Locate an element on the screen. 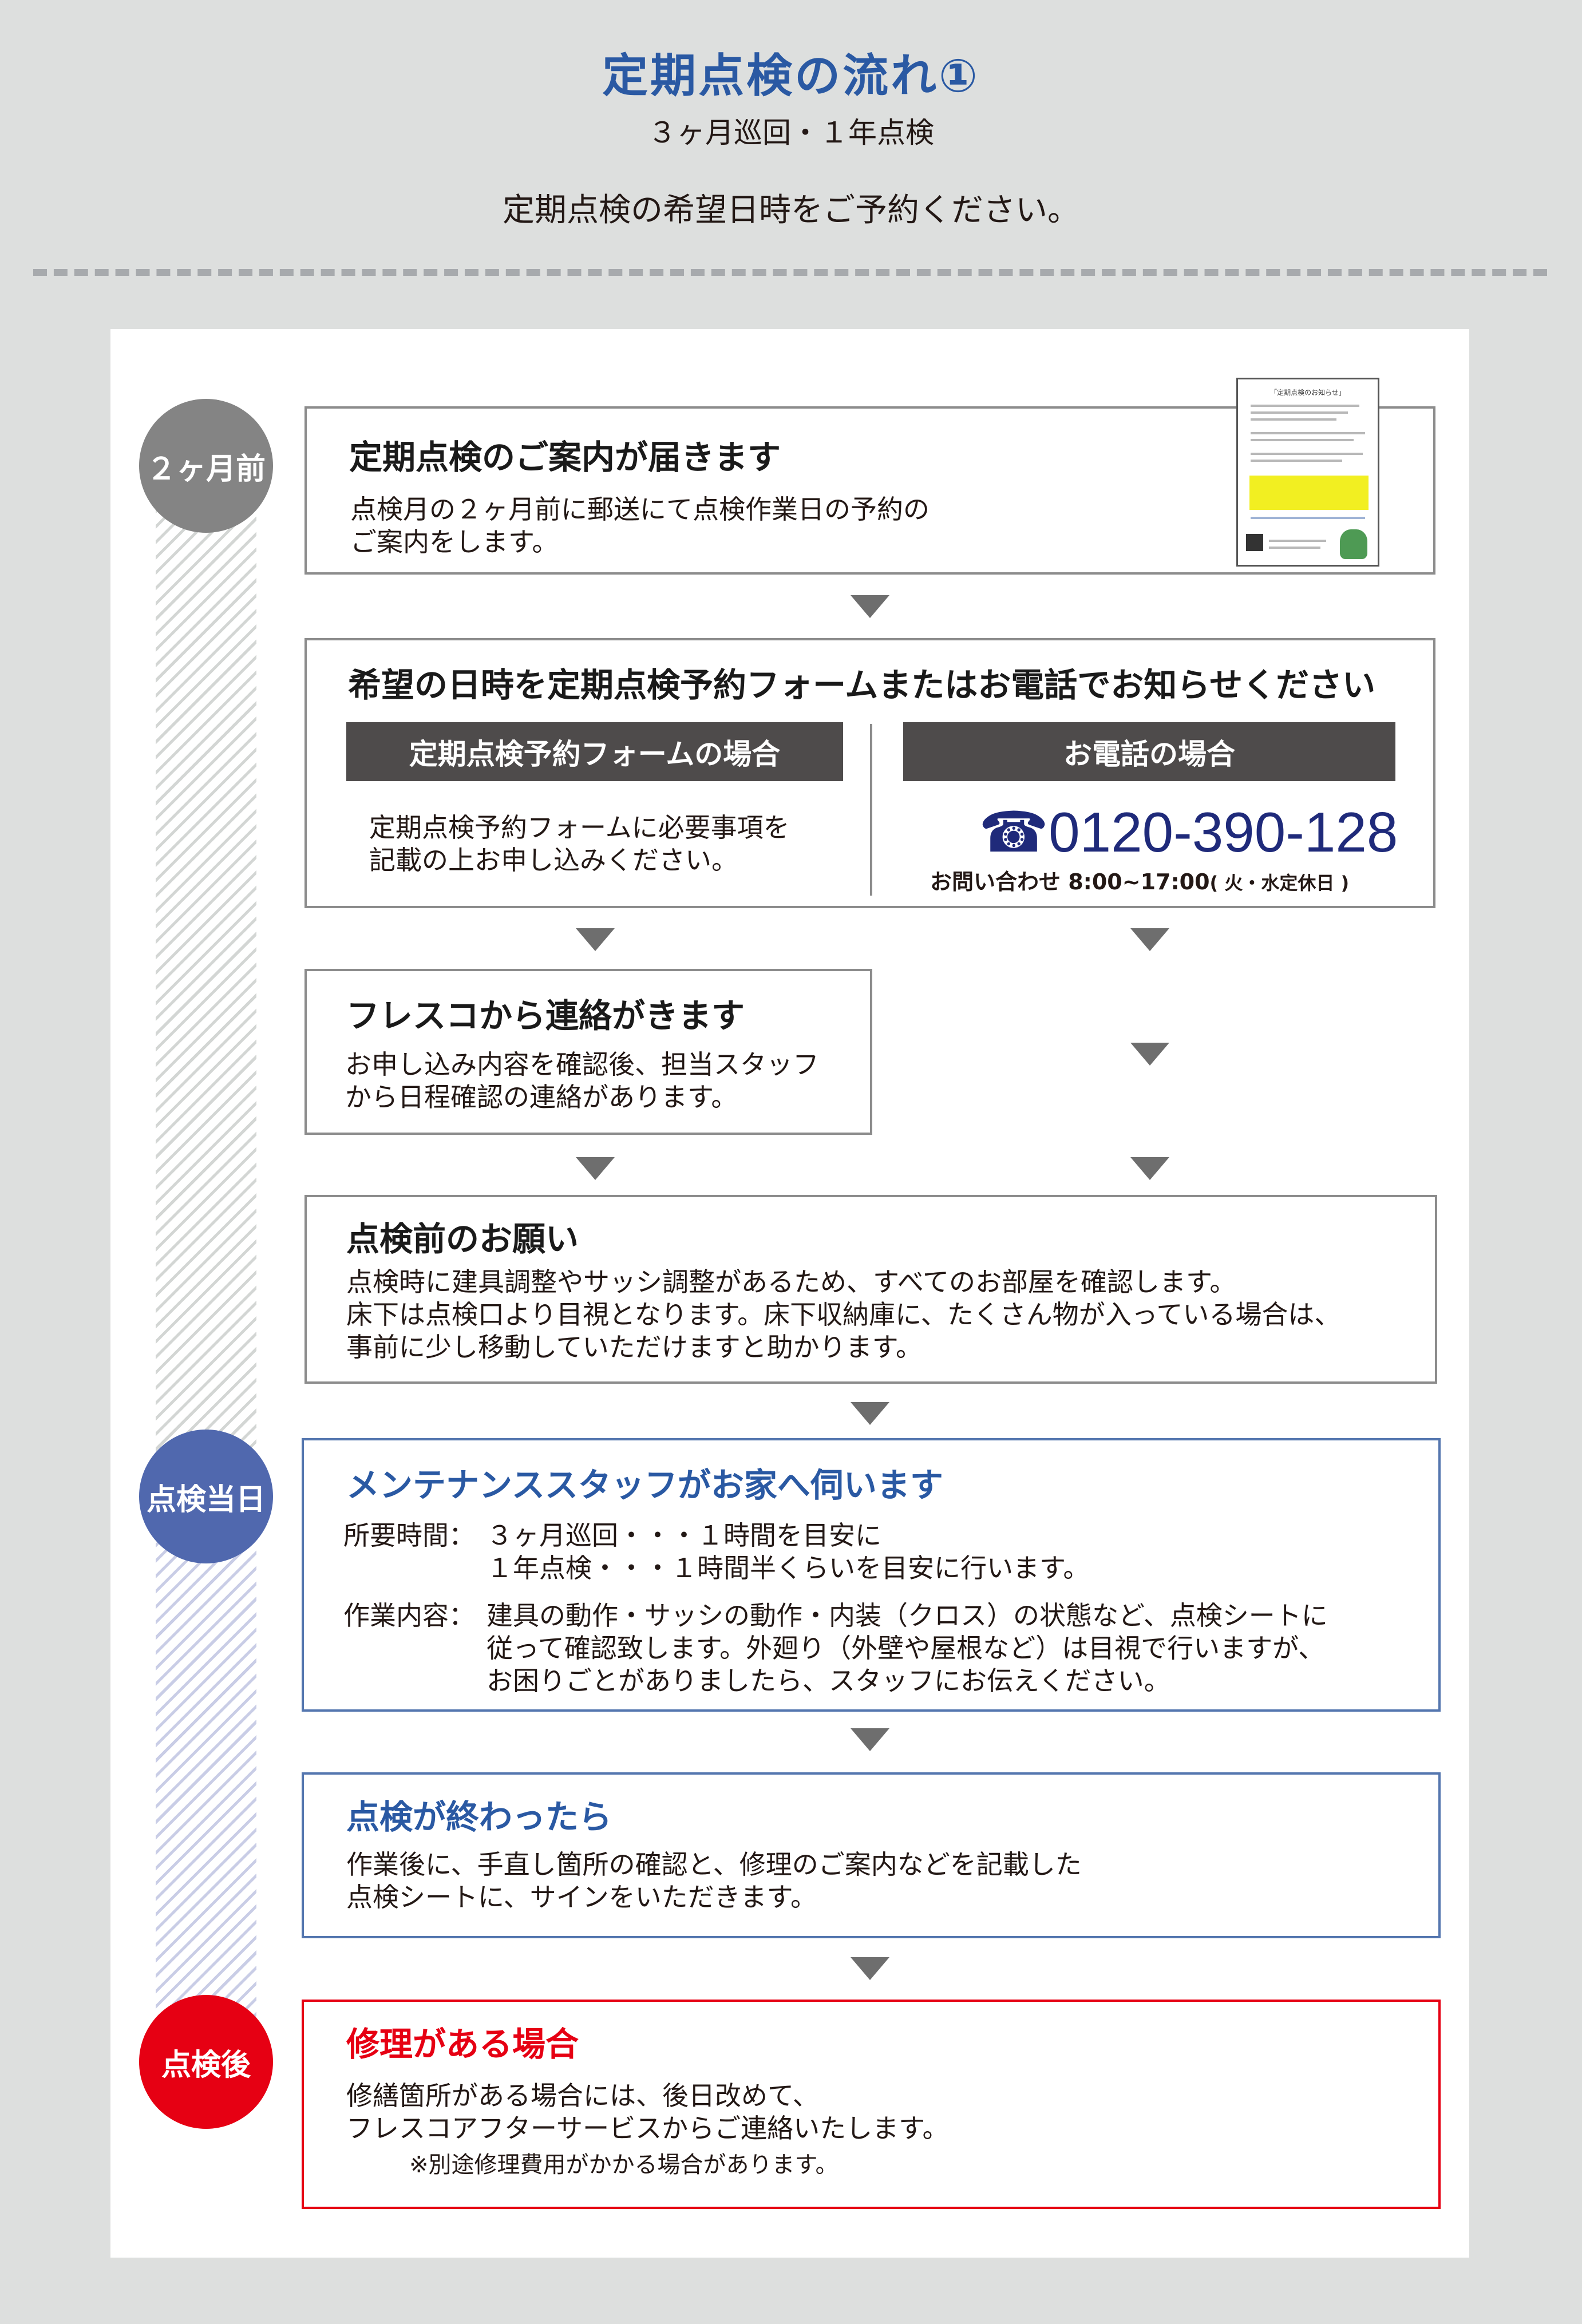 Image resolution: width=1582 pixels, height=2324 pixels. step1-body-line2: ご案内をします。 is located at coordinates (454, 542).